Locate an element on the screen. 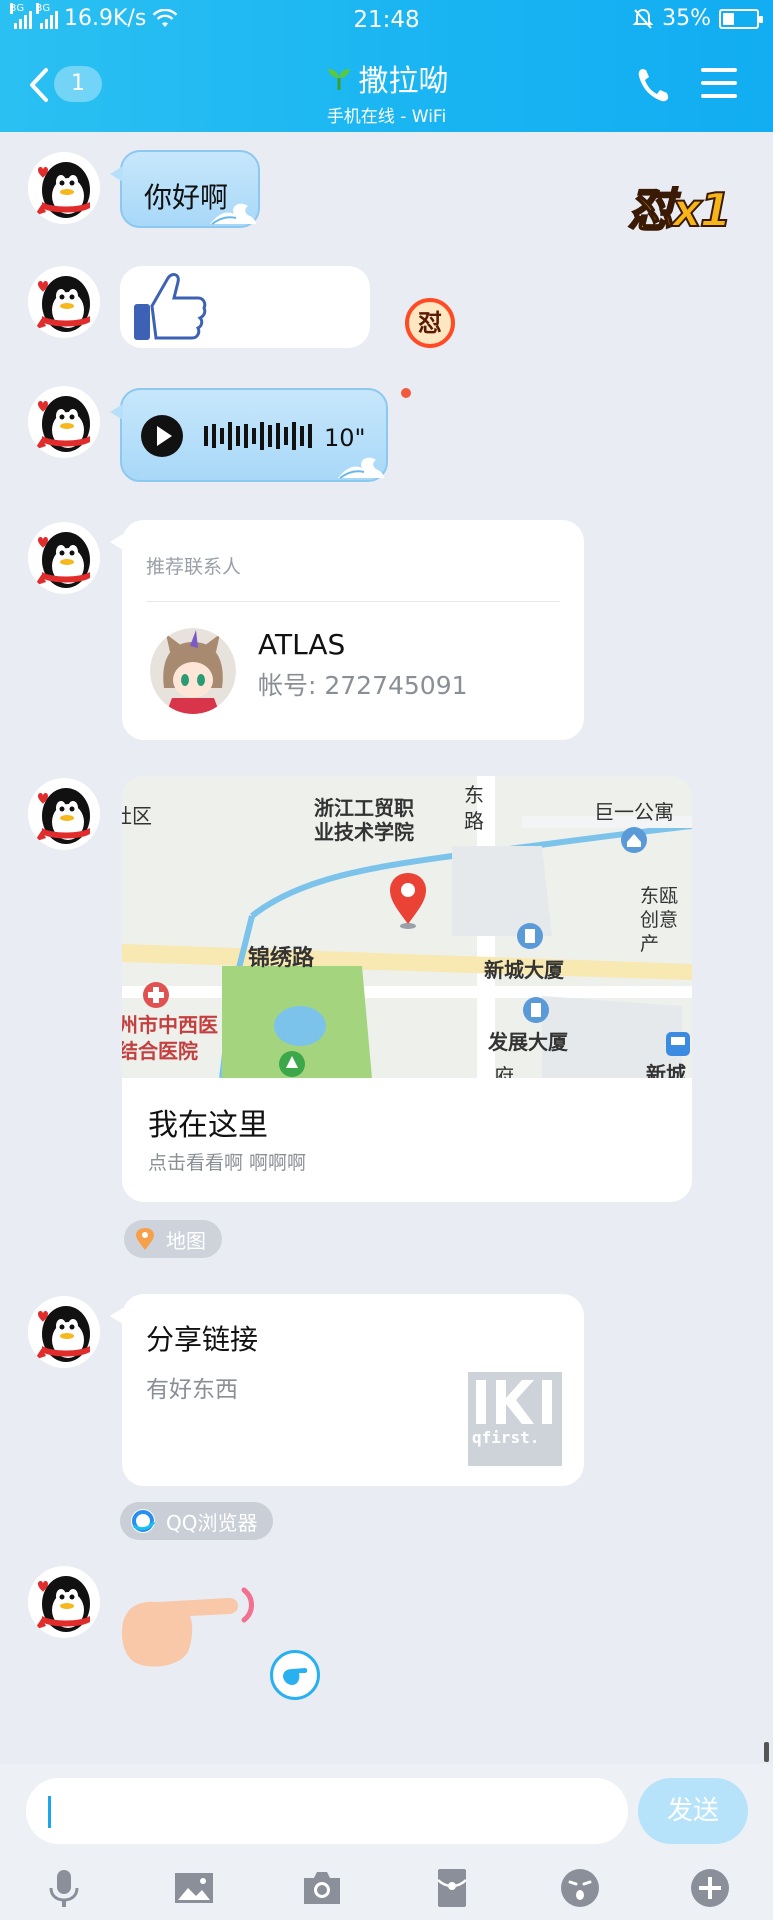 This screenshot has width=773, height=1920. camera-icon is located at coordinates (322, 1888).